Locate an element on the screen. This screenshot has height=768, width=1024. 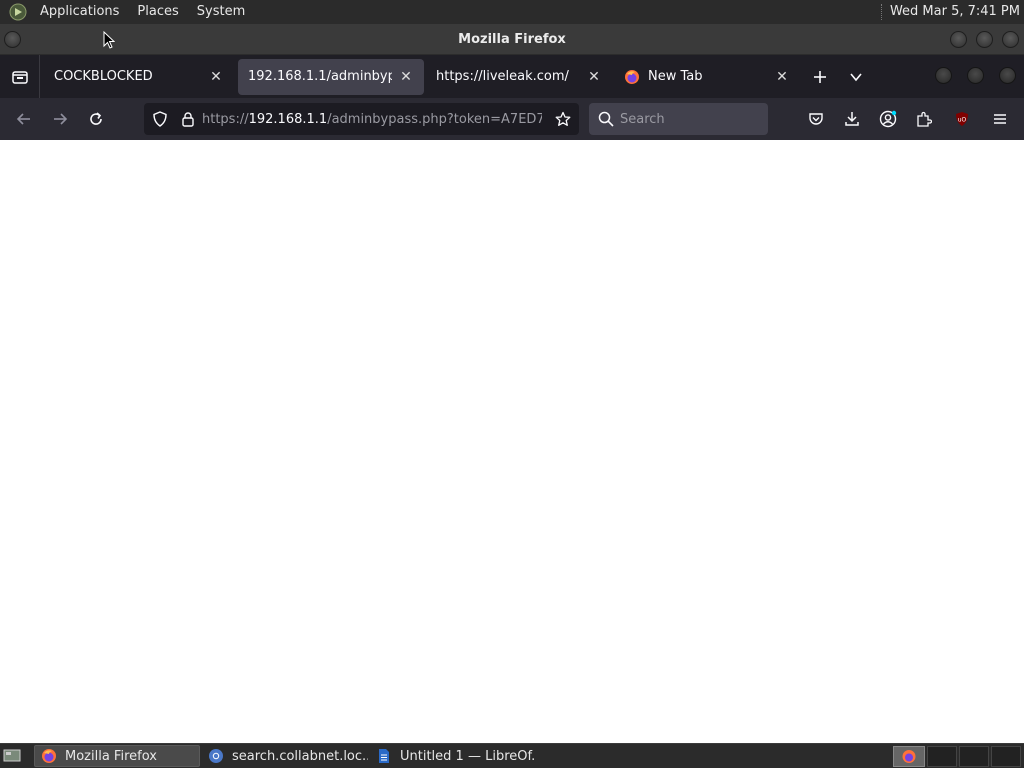
firefox-view-icon is located at coordinates (19, 77).